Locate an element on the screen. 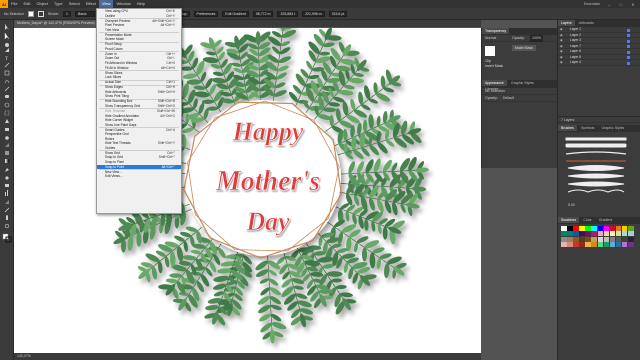 The image size is (640, 360). maximize-icon: □ is located at coordinates (621, 4).